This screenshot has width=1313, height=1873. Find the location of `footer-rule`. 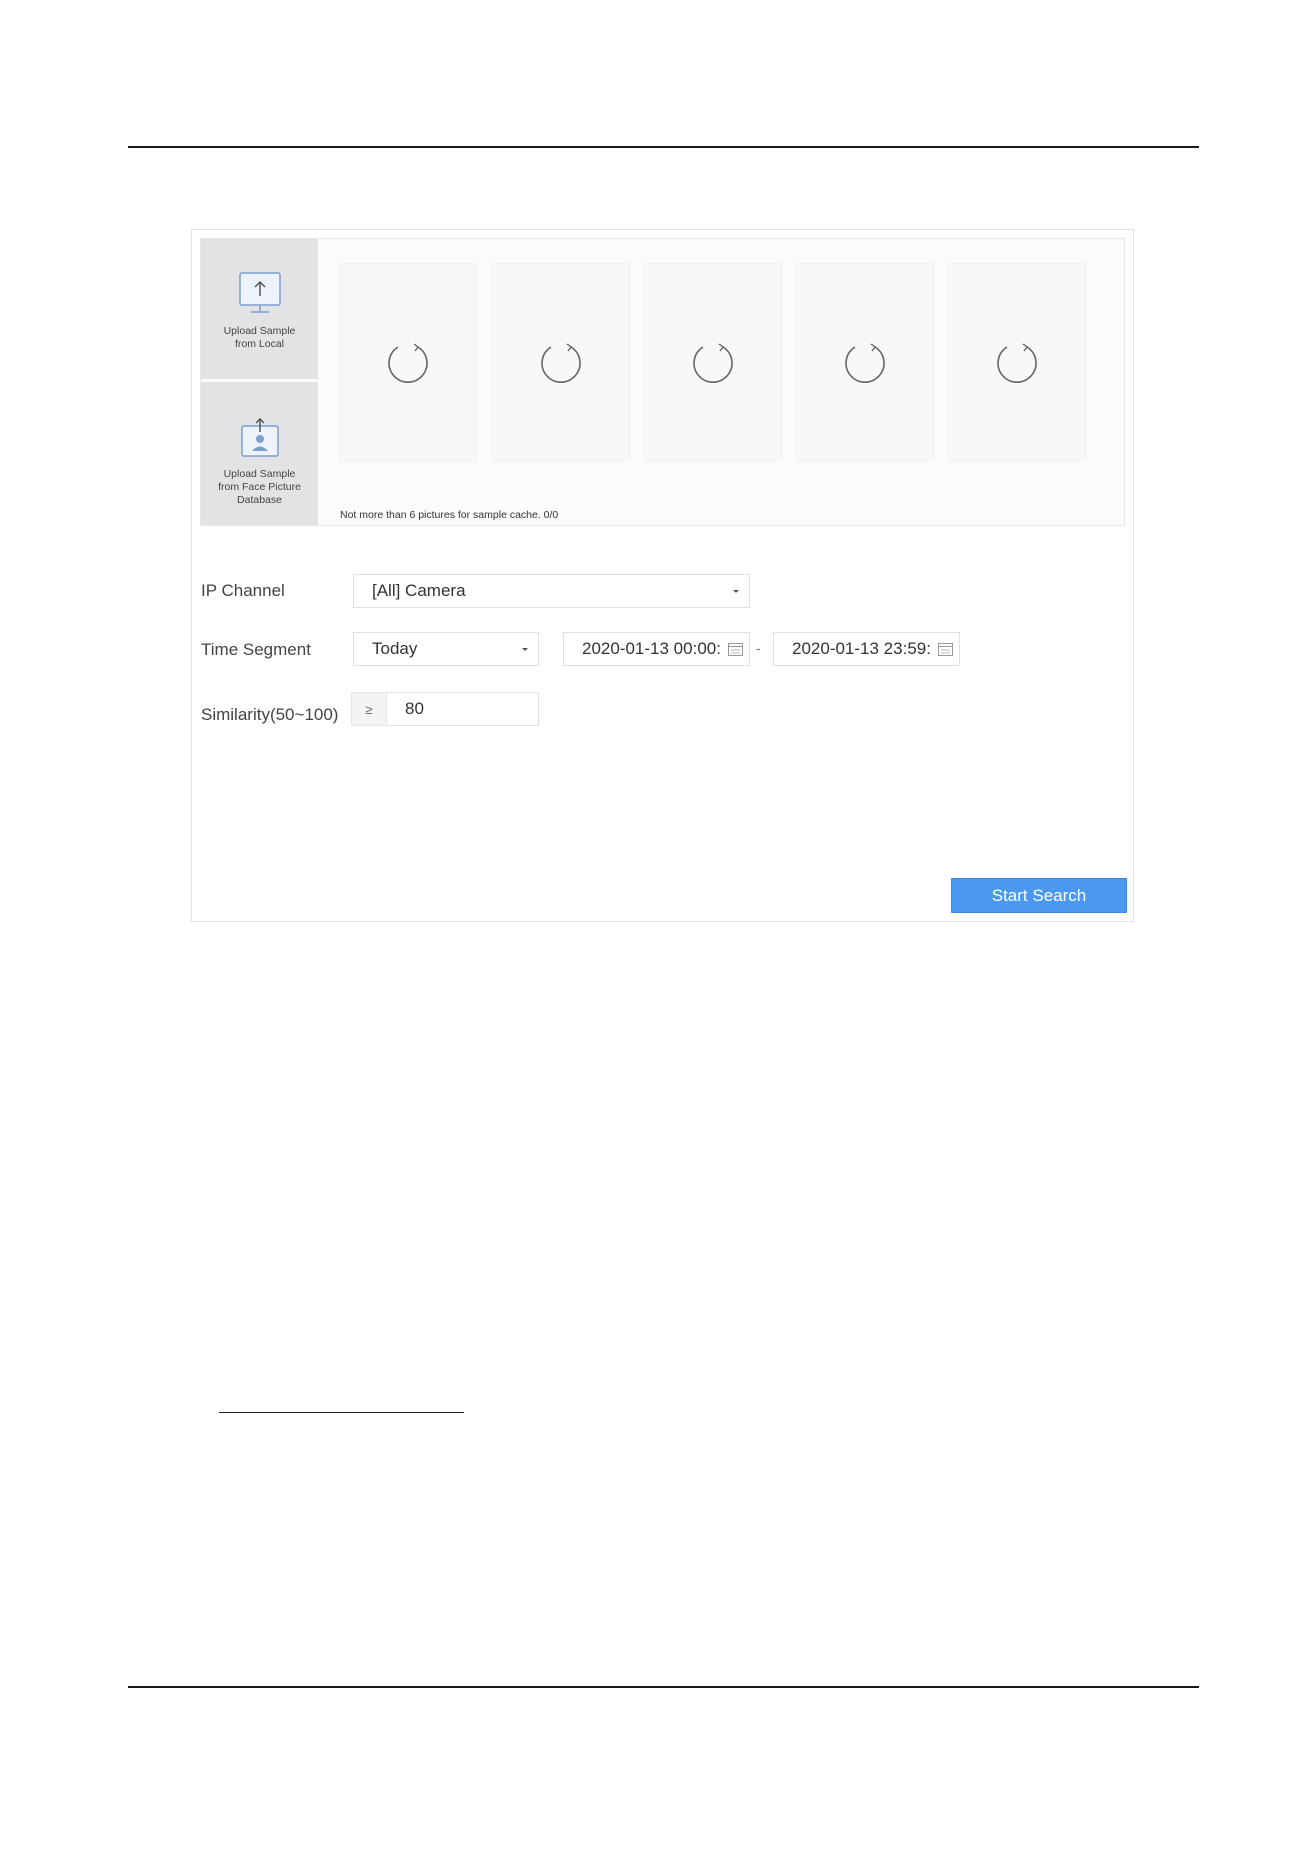

footer-rule is located at coordinates (663, 1687).